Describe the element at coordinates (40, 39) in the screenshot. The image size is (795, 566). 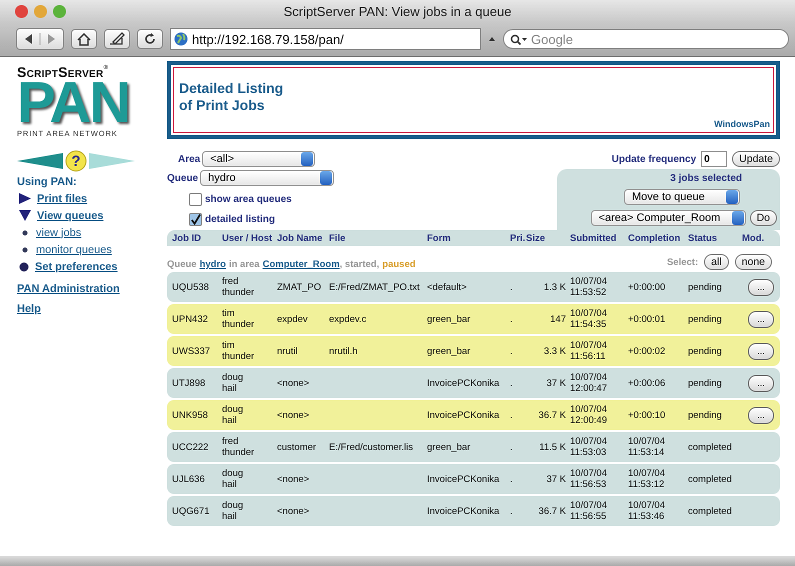
I see `back-forward-button` at that location.